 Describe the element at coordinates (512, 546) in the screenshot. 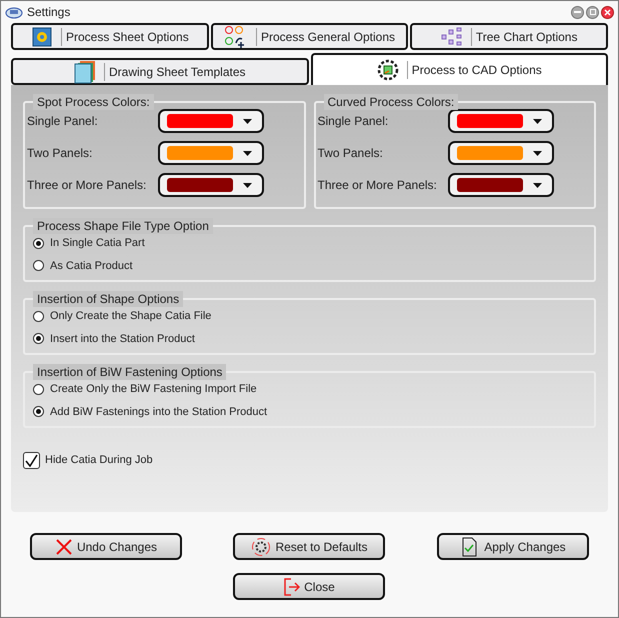

I see `action-button: Apply Changes` at that location.